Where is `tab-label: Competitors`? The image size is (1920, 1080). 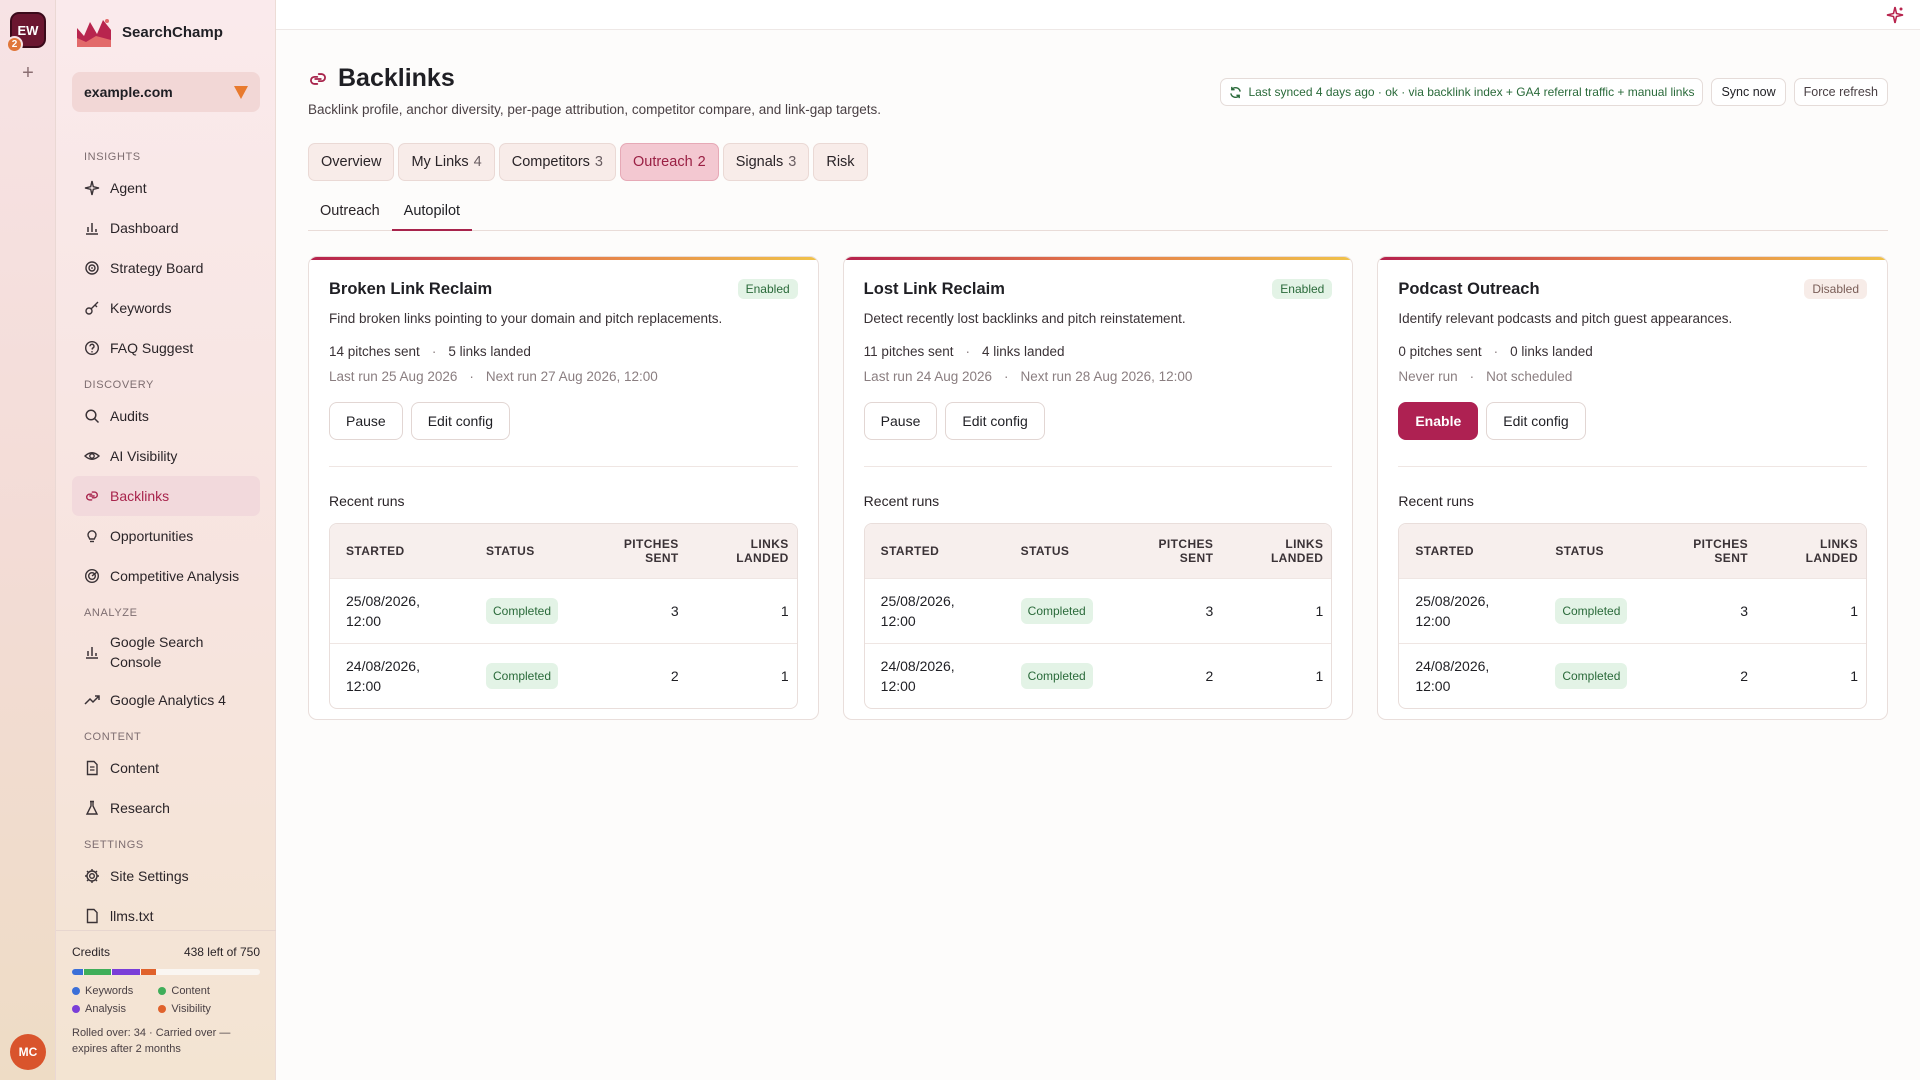
tab-label: Competitors is located at coordinates (550, 162).